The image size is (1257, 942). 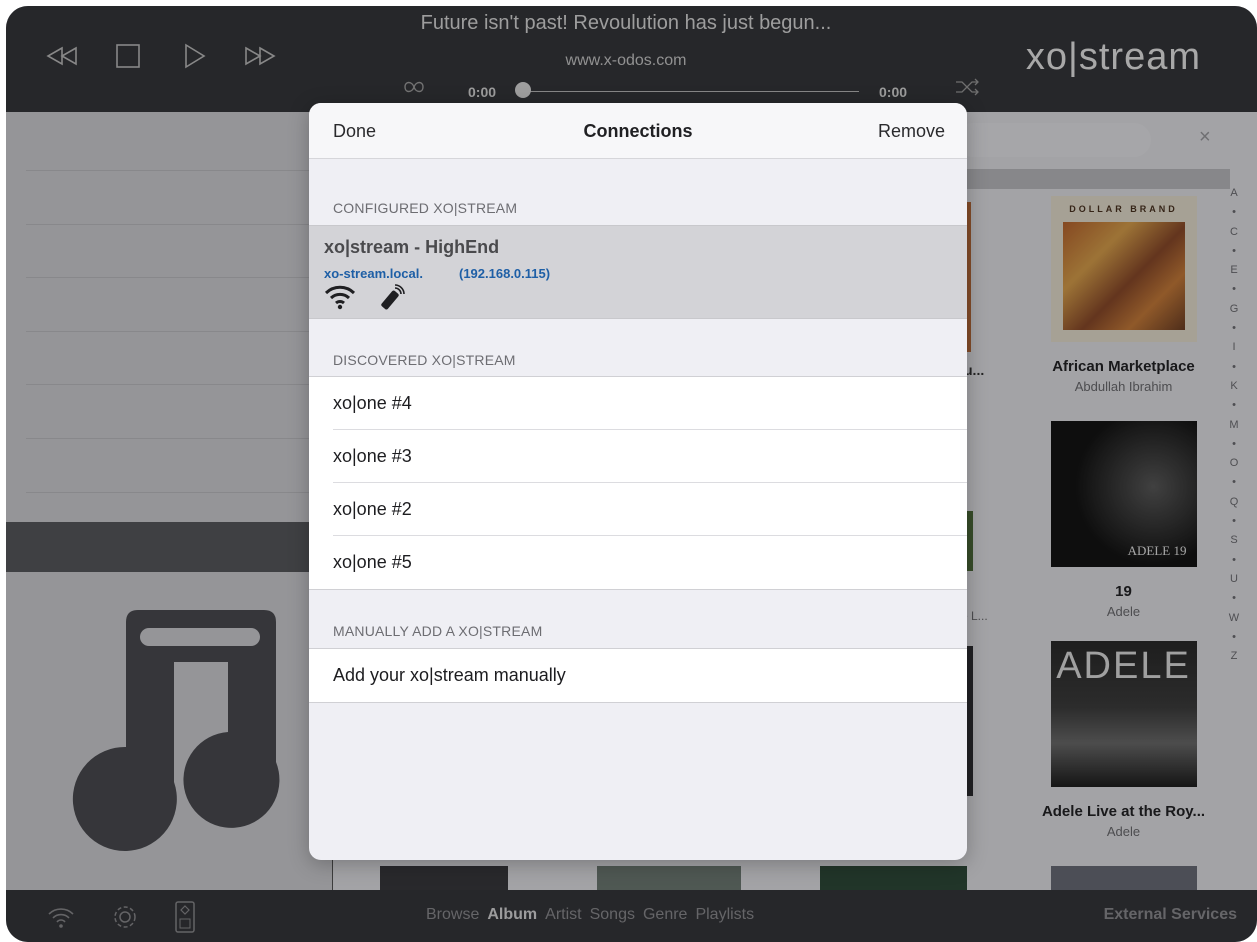 I want to click on index-letter: G, so click(x=1234, y=309).